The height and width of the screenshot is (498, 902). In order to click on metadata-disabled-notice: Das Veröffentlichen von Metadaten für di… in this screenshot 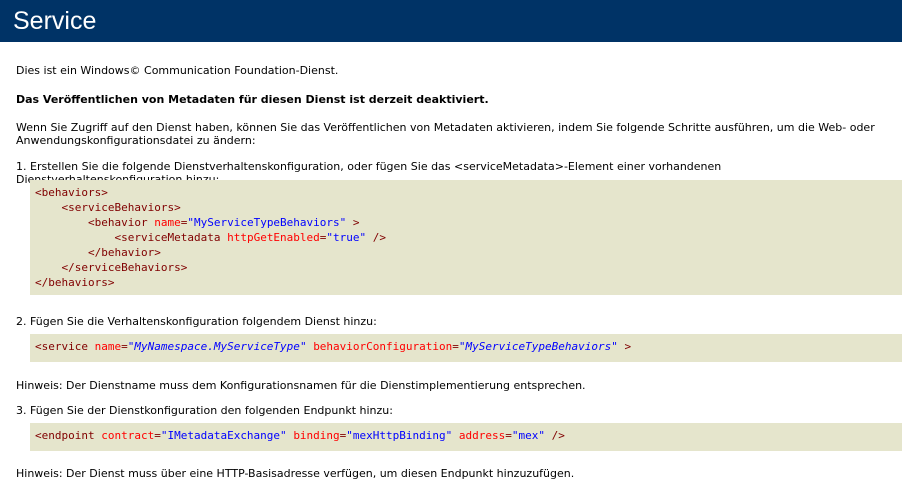, I will do `click(252, 99)`.